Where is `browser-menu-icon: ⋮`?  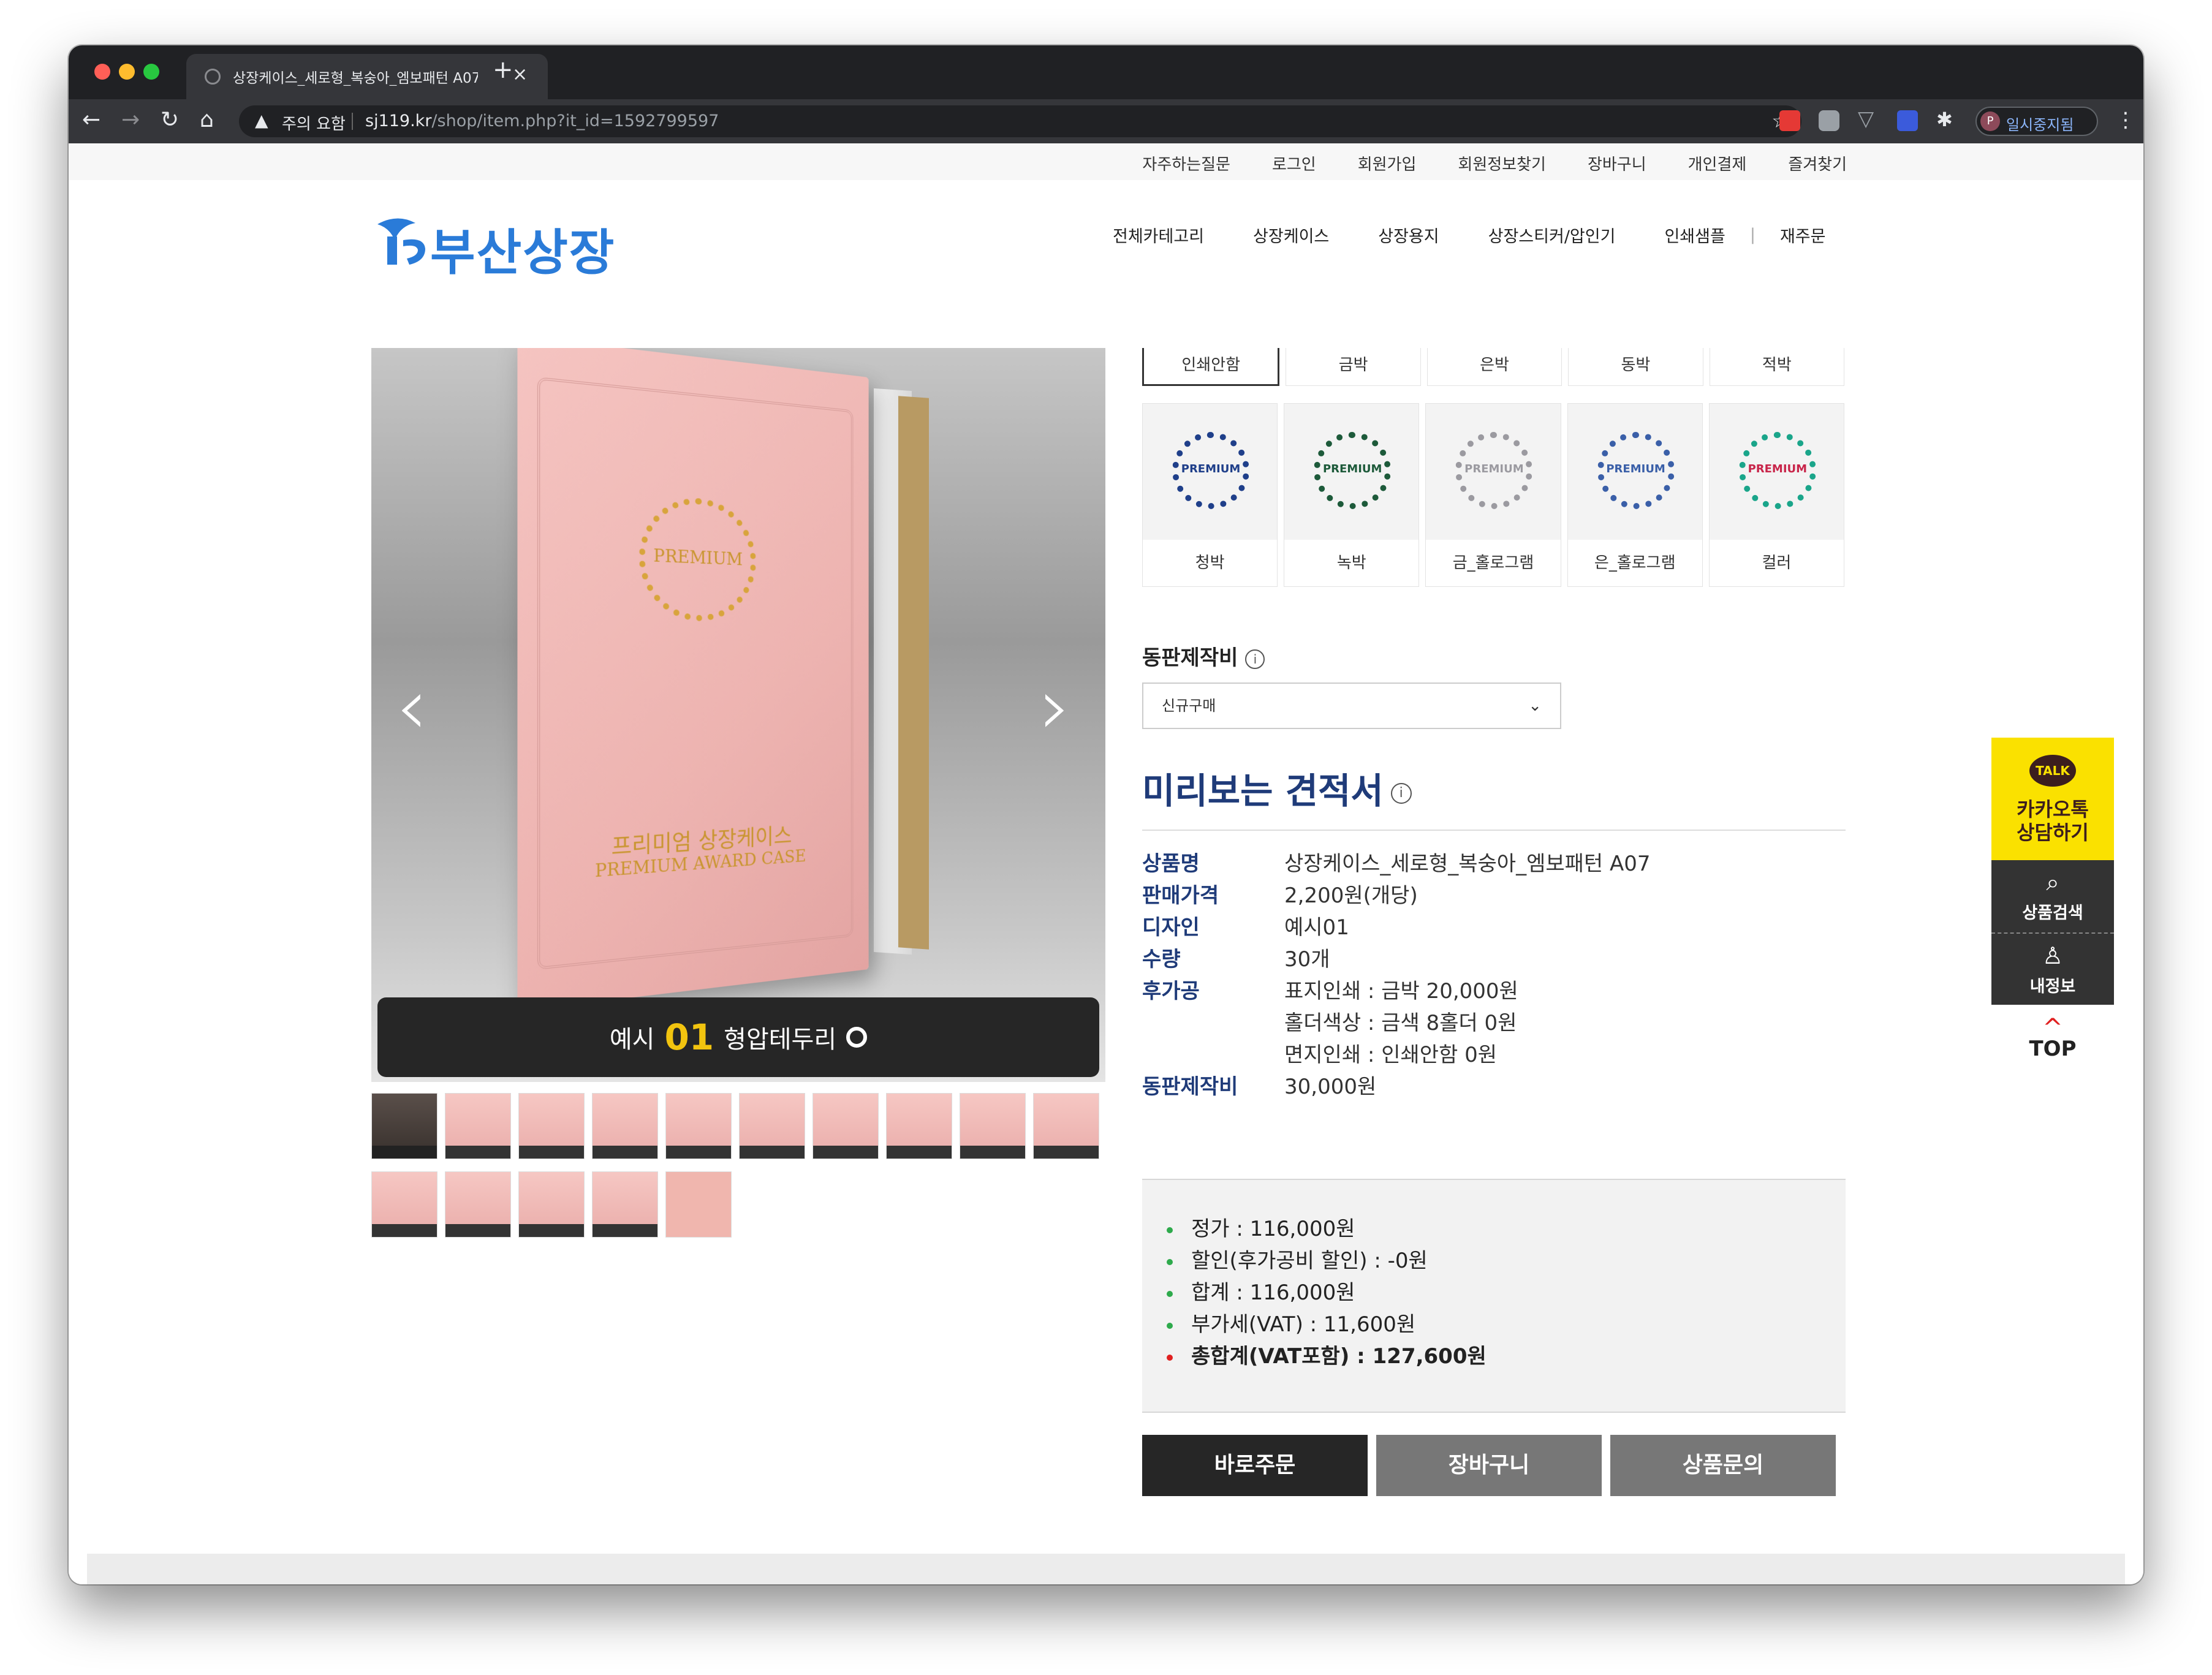 browser-menu-icon: ⋮ is located at coordinates (2125, 120).